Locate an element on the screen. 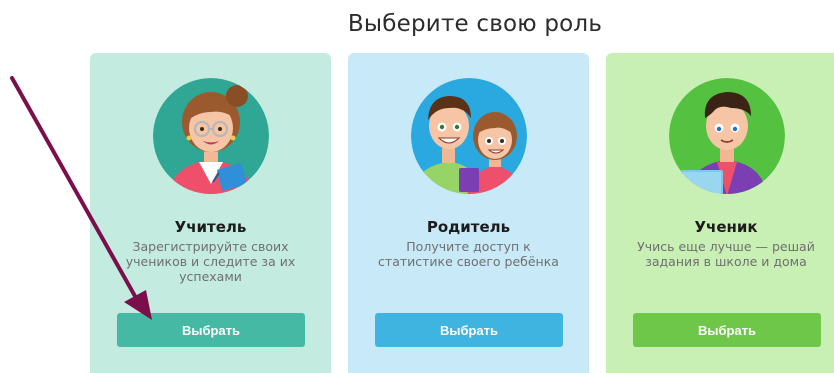  teacher-avatar-icon is located at coordinates (211, 136).